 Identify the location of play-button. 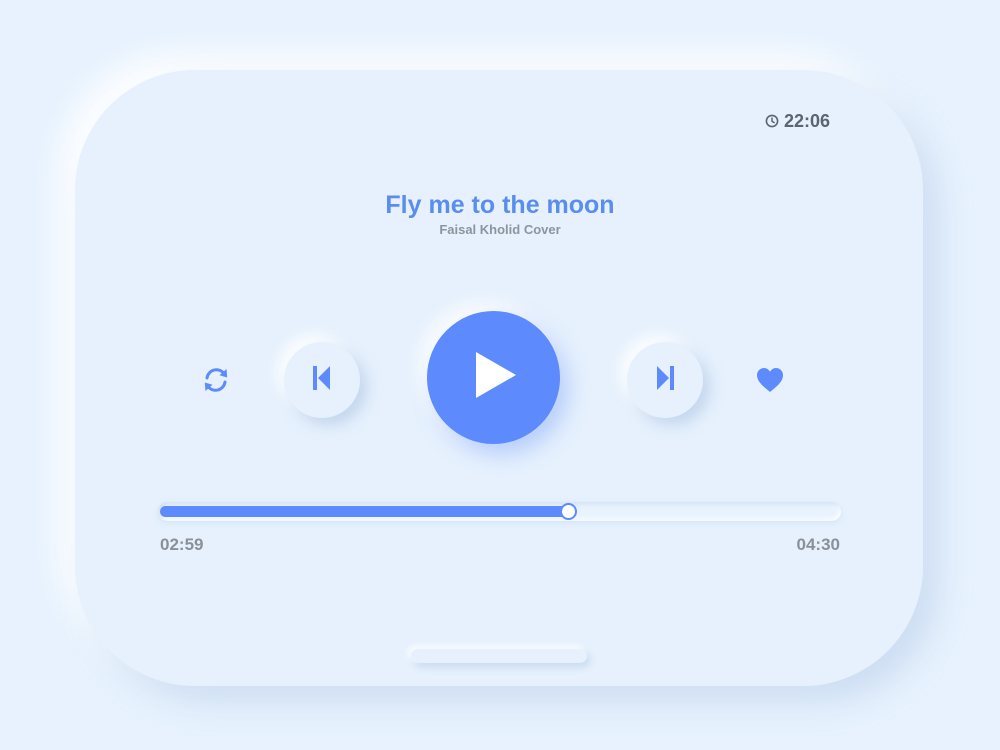
(493, 377).